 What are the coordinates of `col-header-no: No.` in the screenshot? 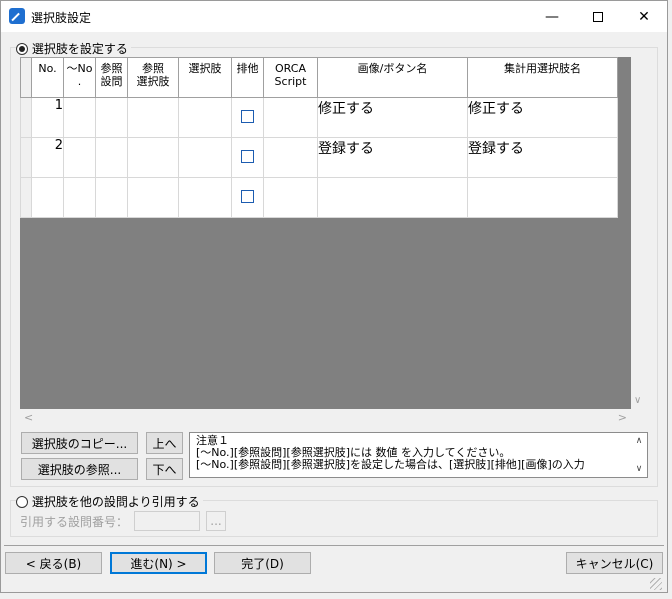 It's located at (47, 77).